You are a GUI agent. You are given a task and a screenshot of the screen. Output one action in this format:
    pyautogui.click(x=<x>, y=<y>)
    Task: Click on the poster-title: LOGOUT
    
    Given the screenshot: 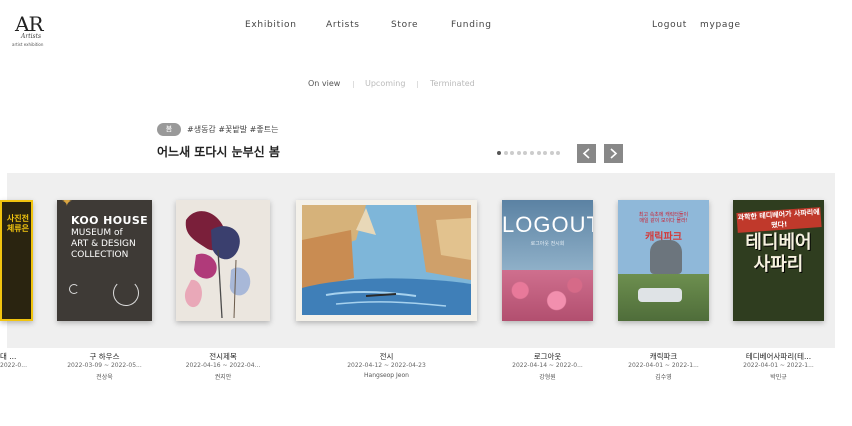 What is the action you would take?
    pyautogui.click(x=547, y=224)
    